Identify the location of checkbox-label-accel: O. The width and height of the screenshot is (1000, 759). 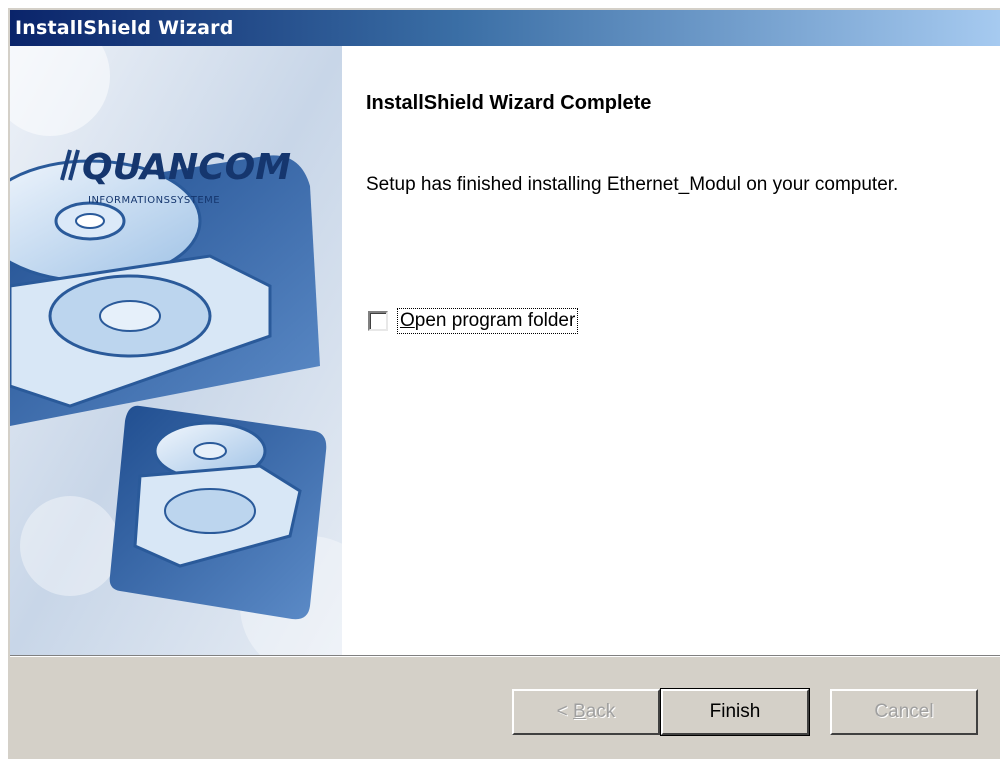
(407, 320).